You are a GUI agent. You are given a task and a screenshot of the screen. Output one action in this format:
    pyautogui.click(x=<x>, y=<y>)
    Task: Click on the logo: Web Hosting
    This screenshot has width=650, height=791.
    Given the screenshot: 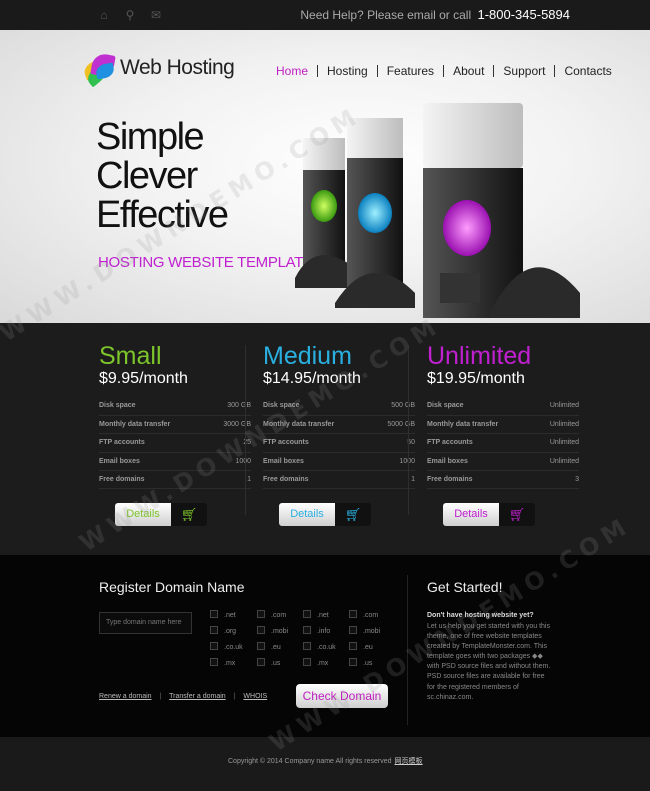 What is the action you would take?
    pyautogui.click(x=158, y=68)
    